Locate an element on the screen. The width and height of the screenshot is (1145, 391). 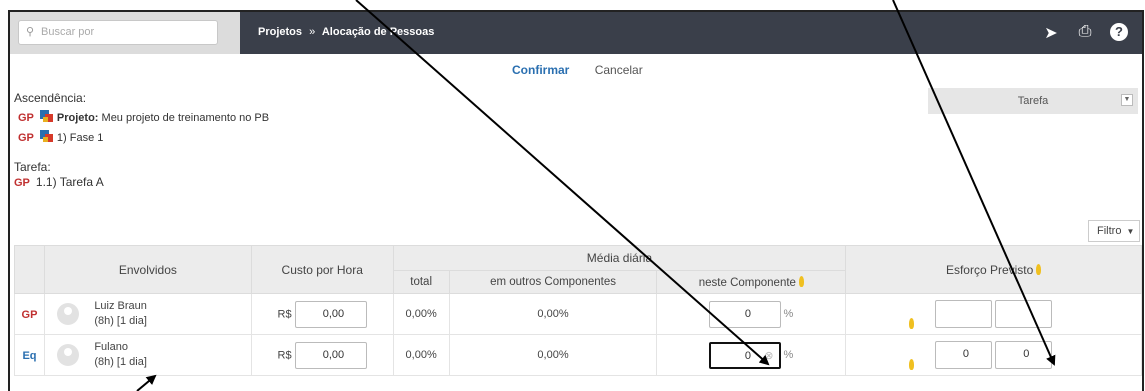
chevron-down-icon: ▼ is located at coordinates (1127, 100).